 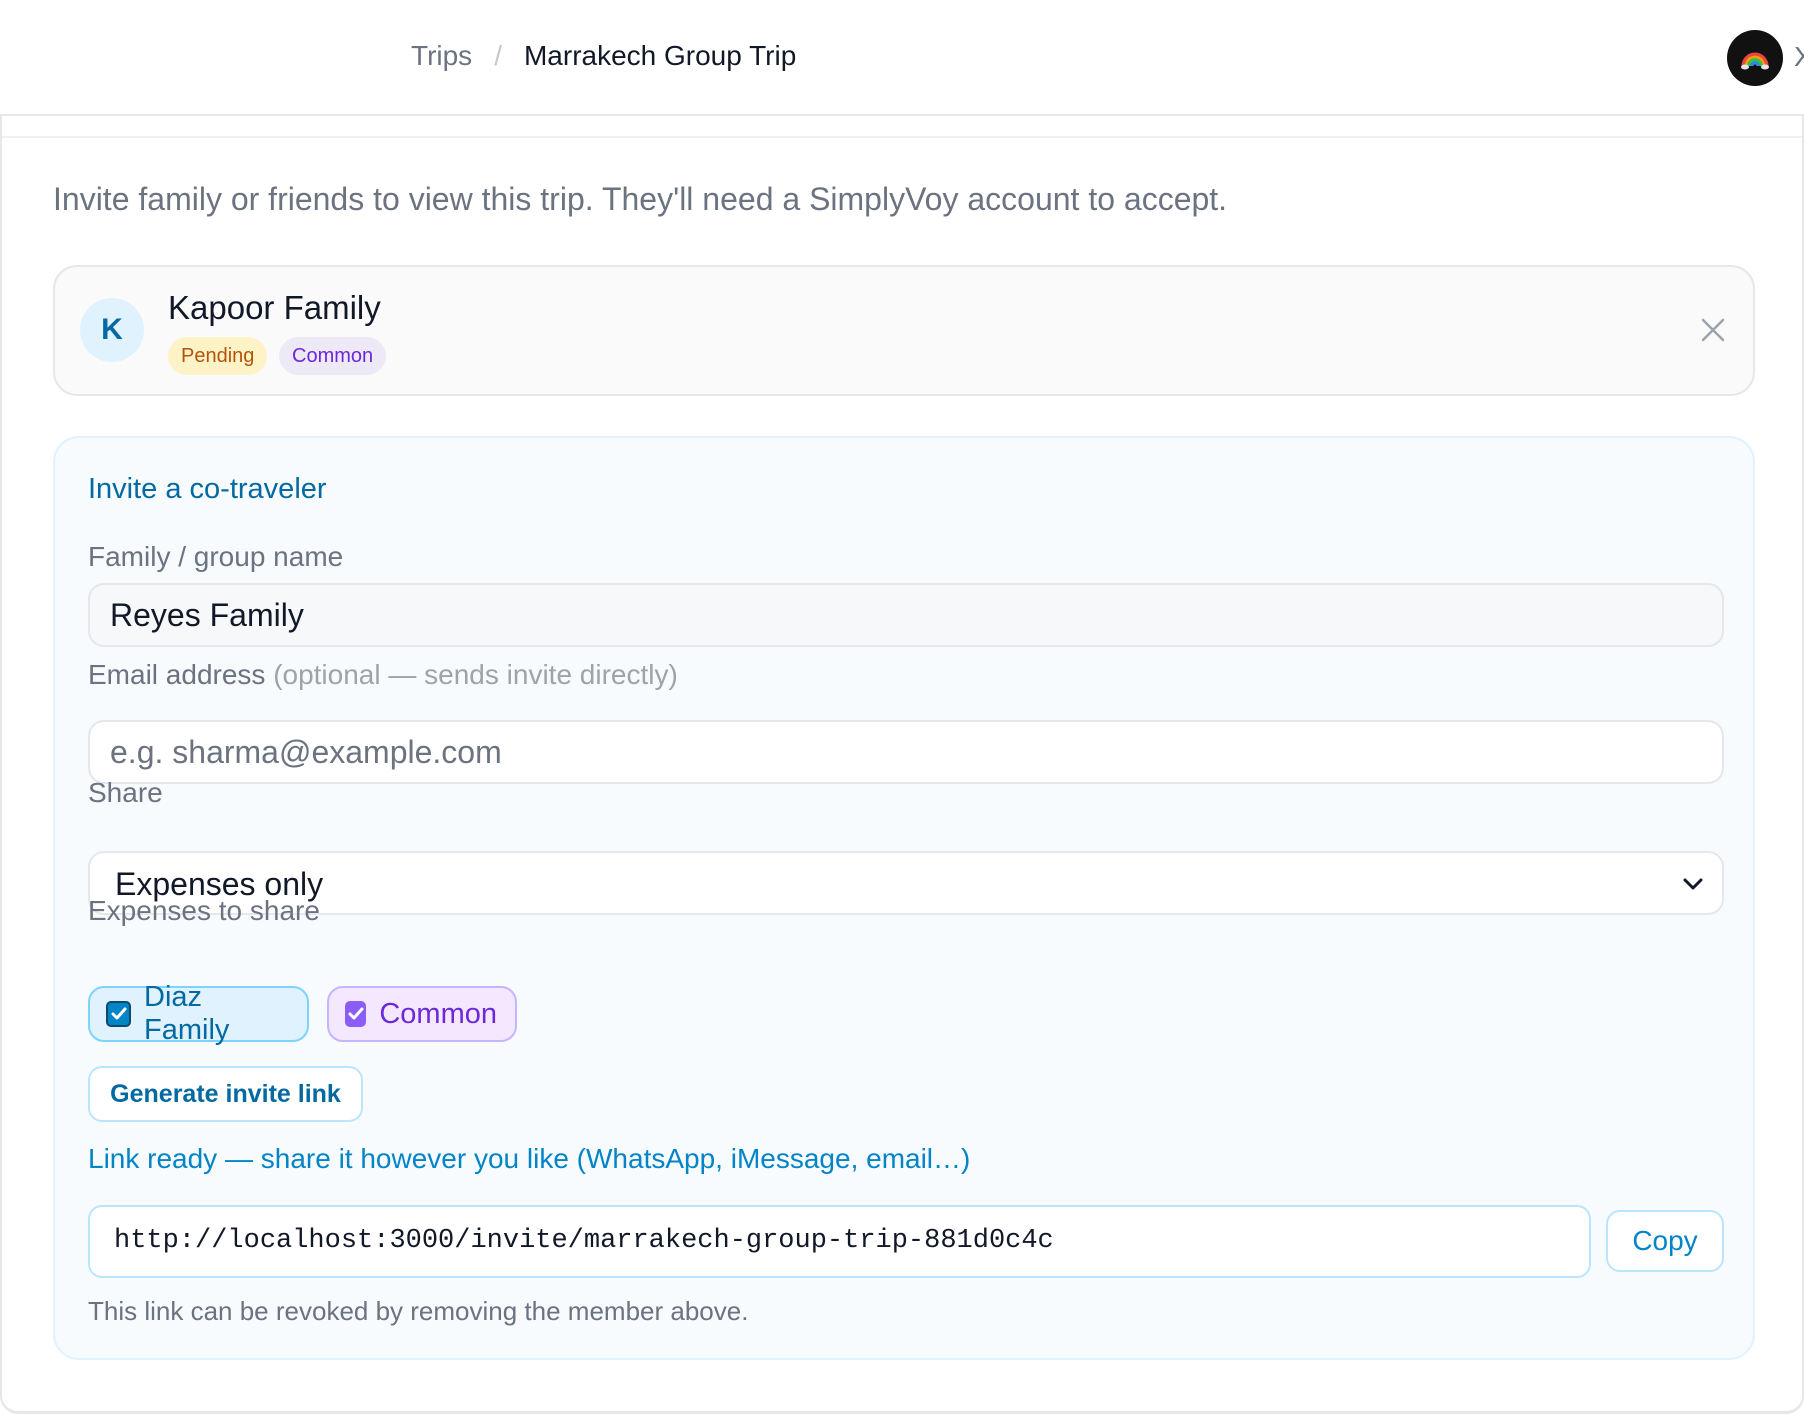 I want to click on member-avatar: K, so click(x=112, y=330).